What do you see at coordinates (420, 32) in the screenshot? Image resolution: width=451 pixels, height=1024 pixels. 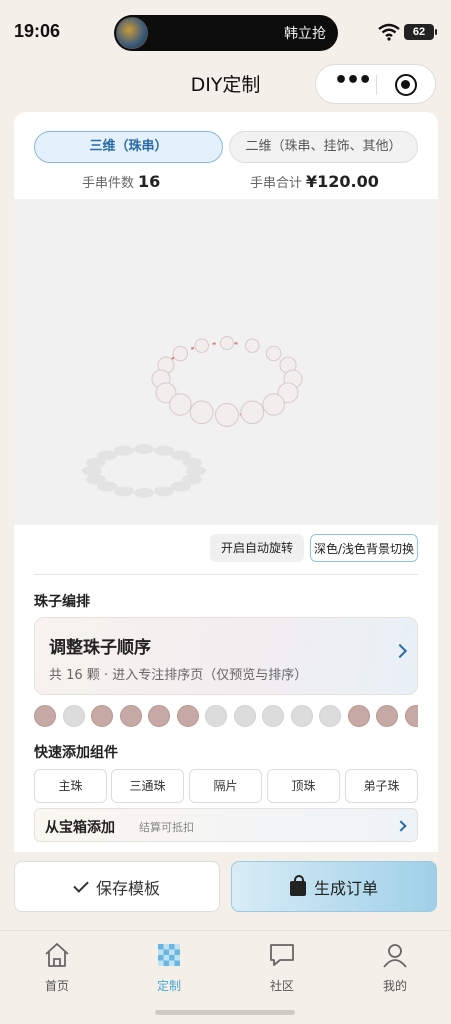 I see `battery-indicator: 62` at bounding box center [420, 32].